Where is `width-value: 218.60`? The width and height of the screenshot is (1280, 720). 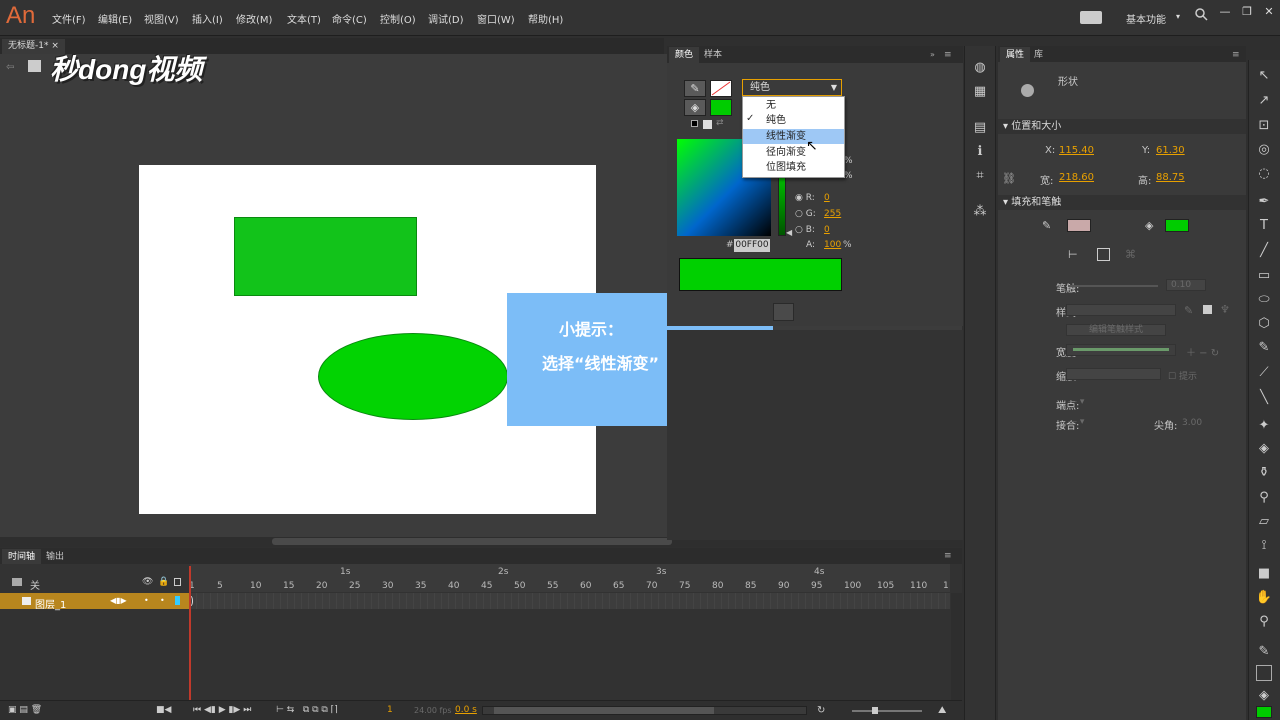 width-value: 218.60 is located at coordinates (1076, 177).